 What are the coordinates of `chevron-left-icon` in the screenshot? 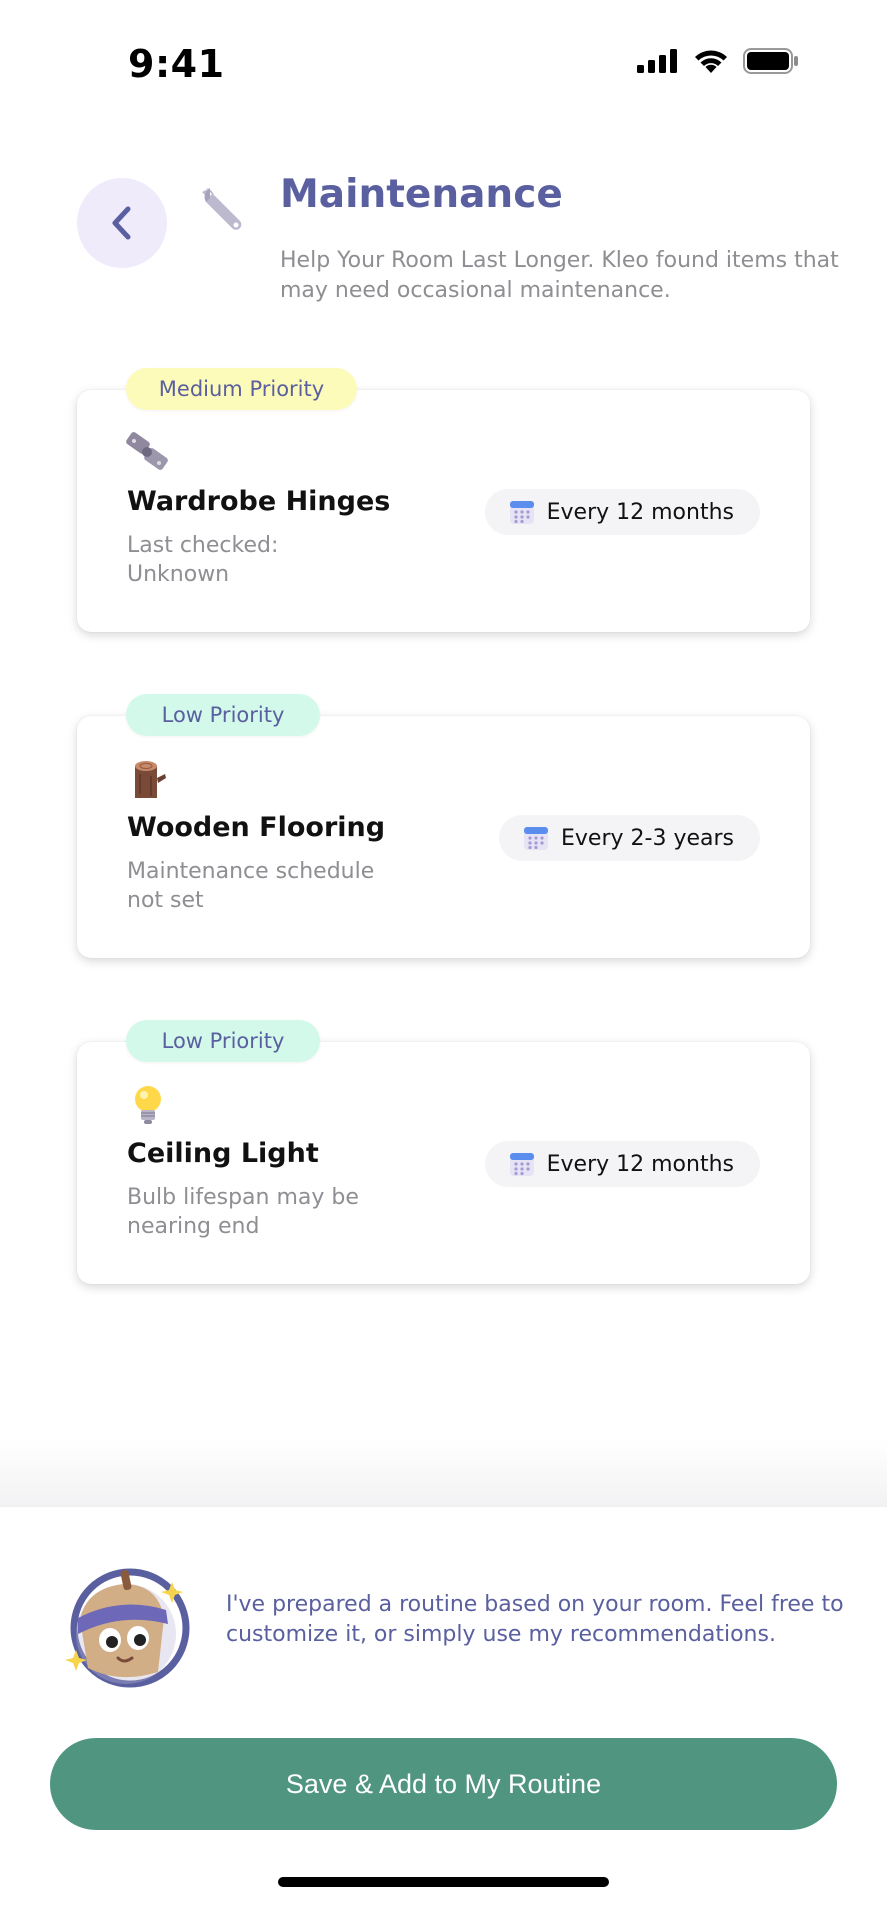 It's located at (121, 223).